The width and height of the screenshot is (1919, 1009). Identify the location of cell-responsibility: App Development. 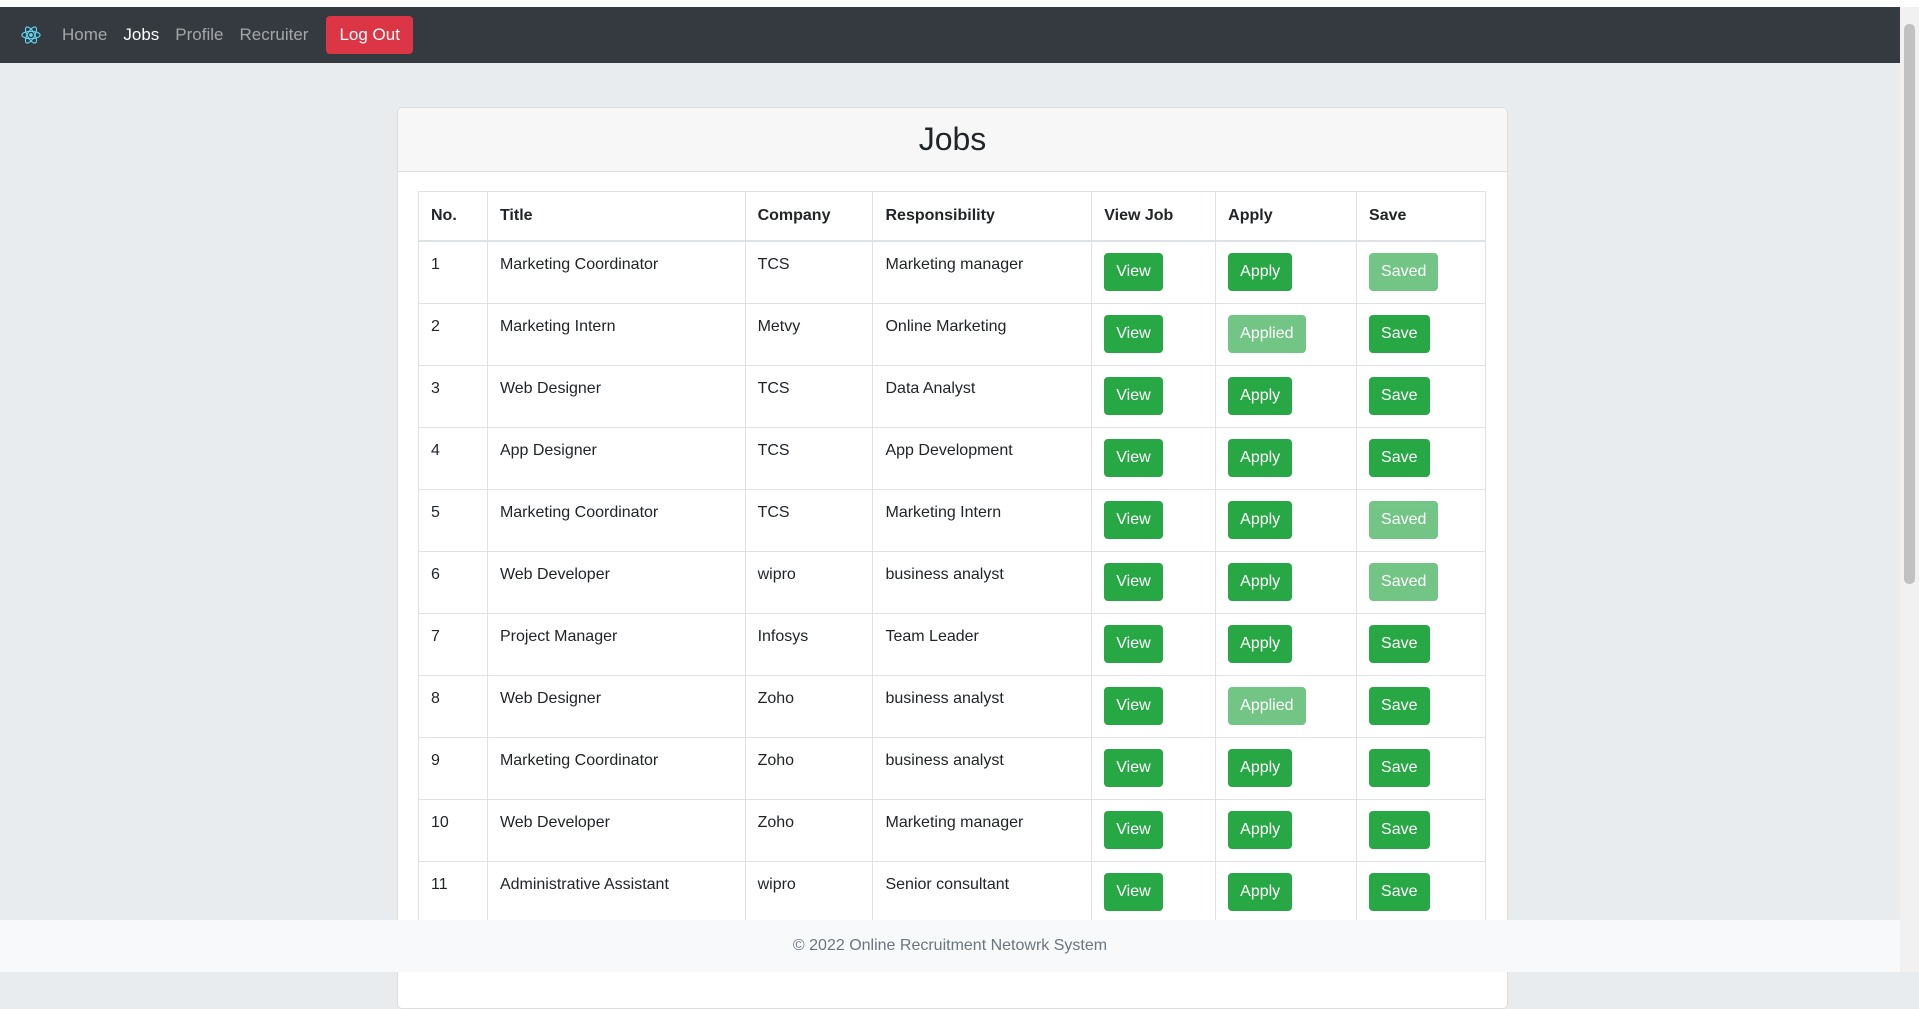
(982, 458).